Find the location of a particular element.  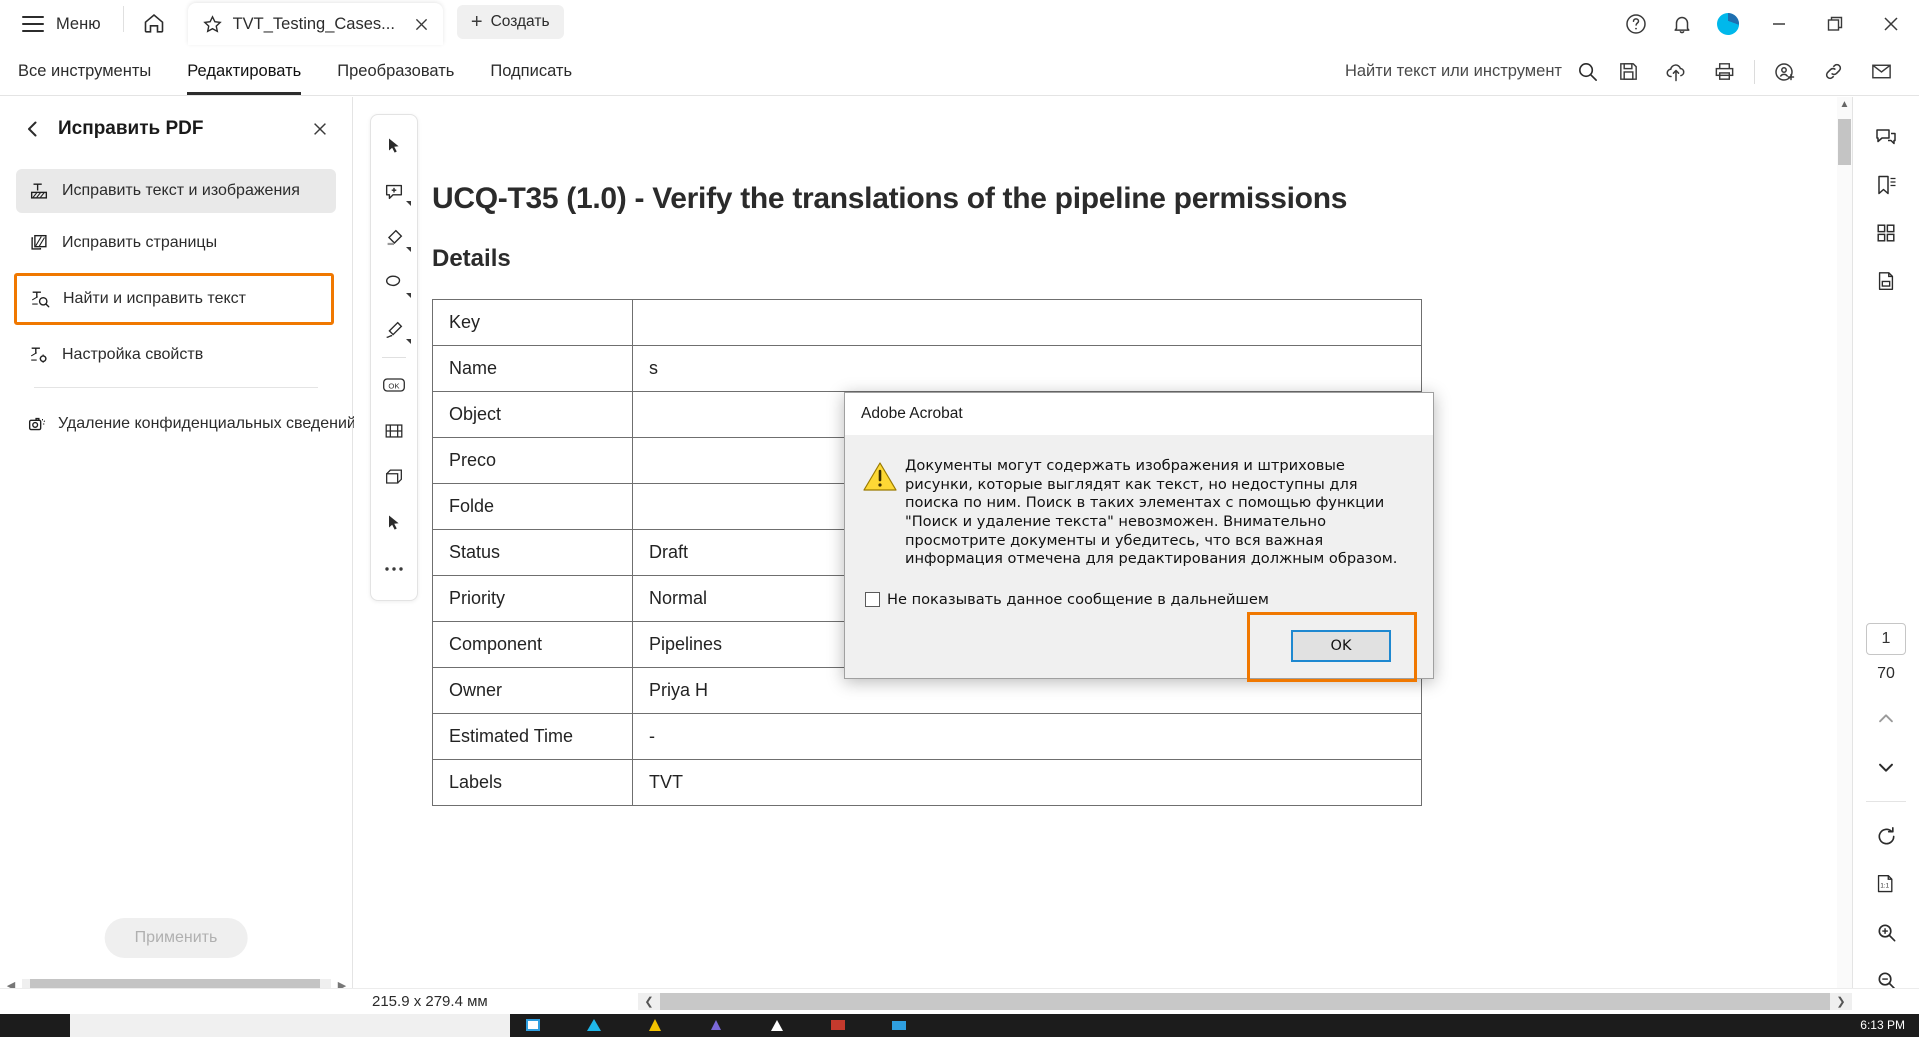

close-window-button is located at coordinates (1891, 24).